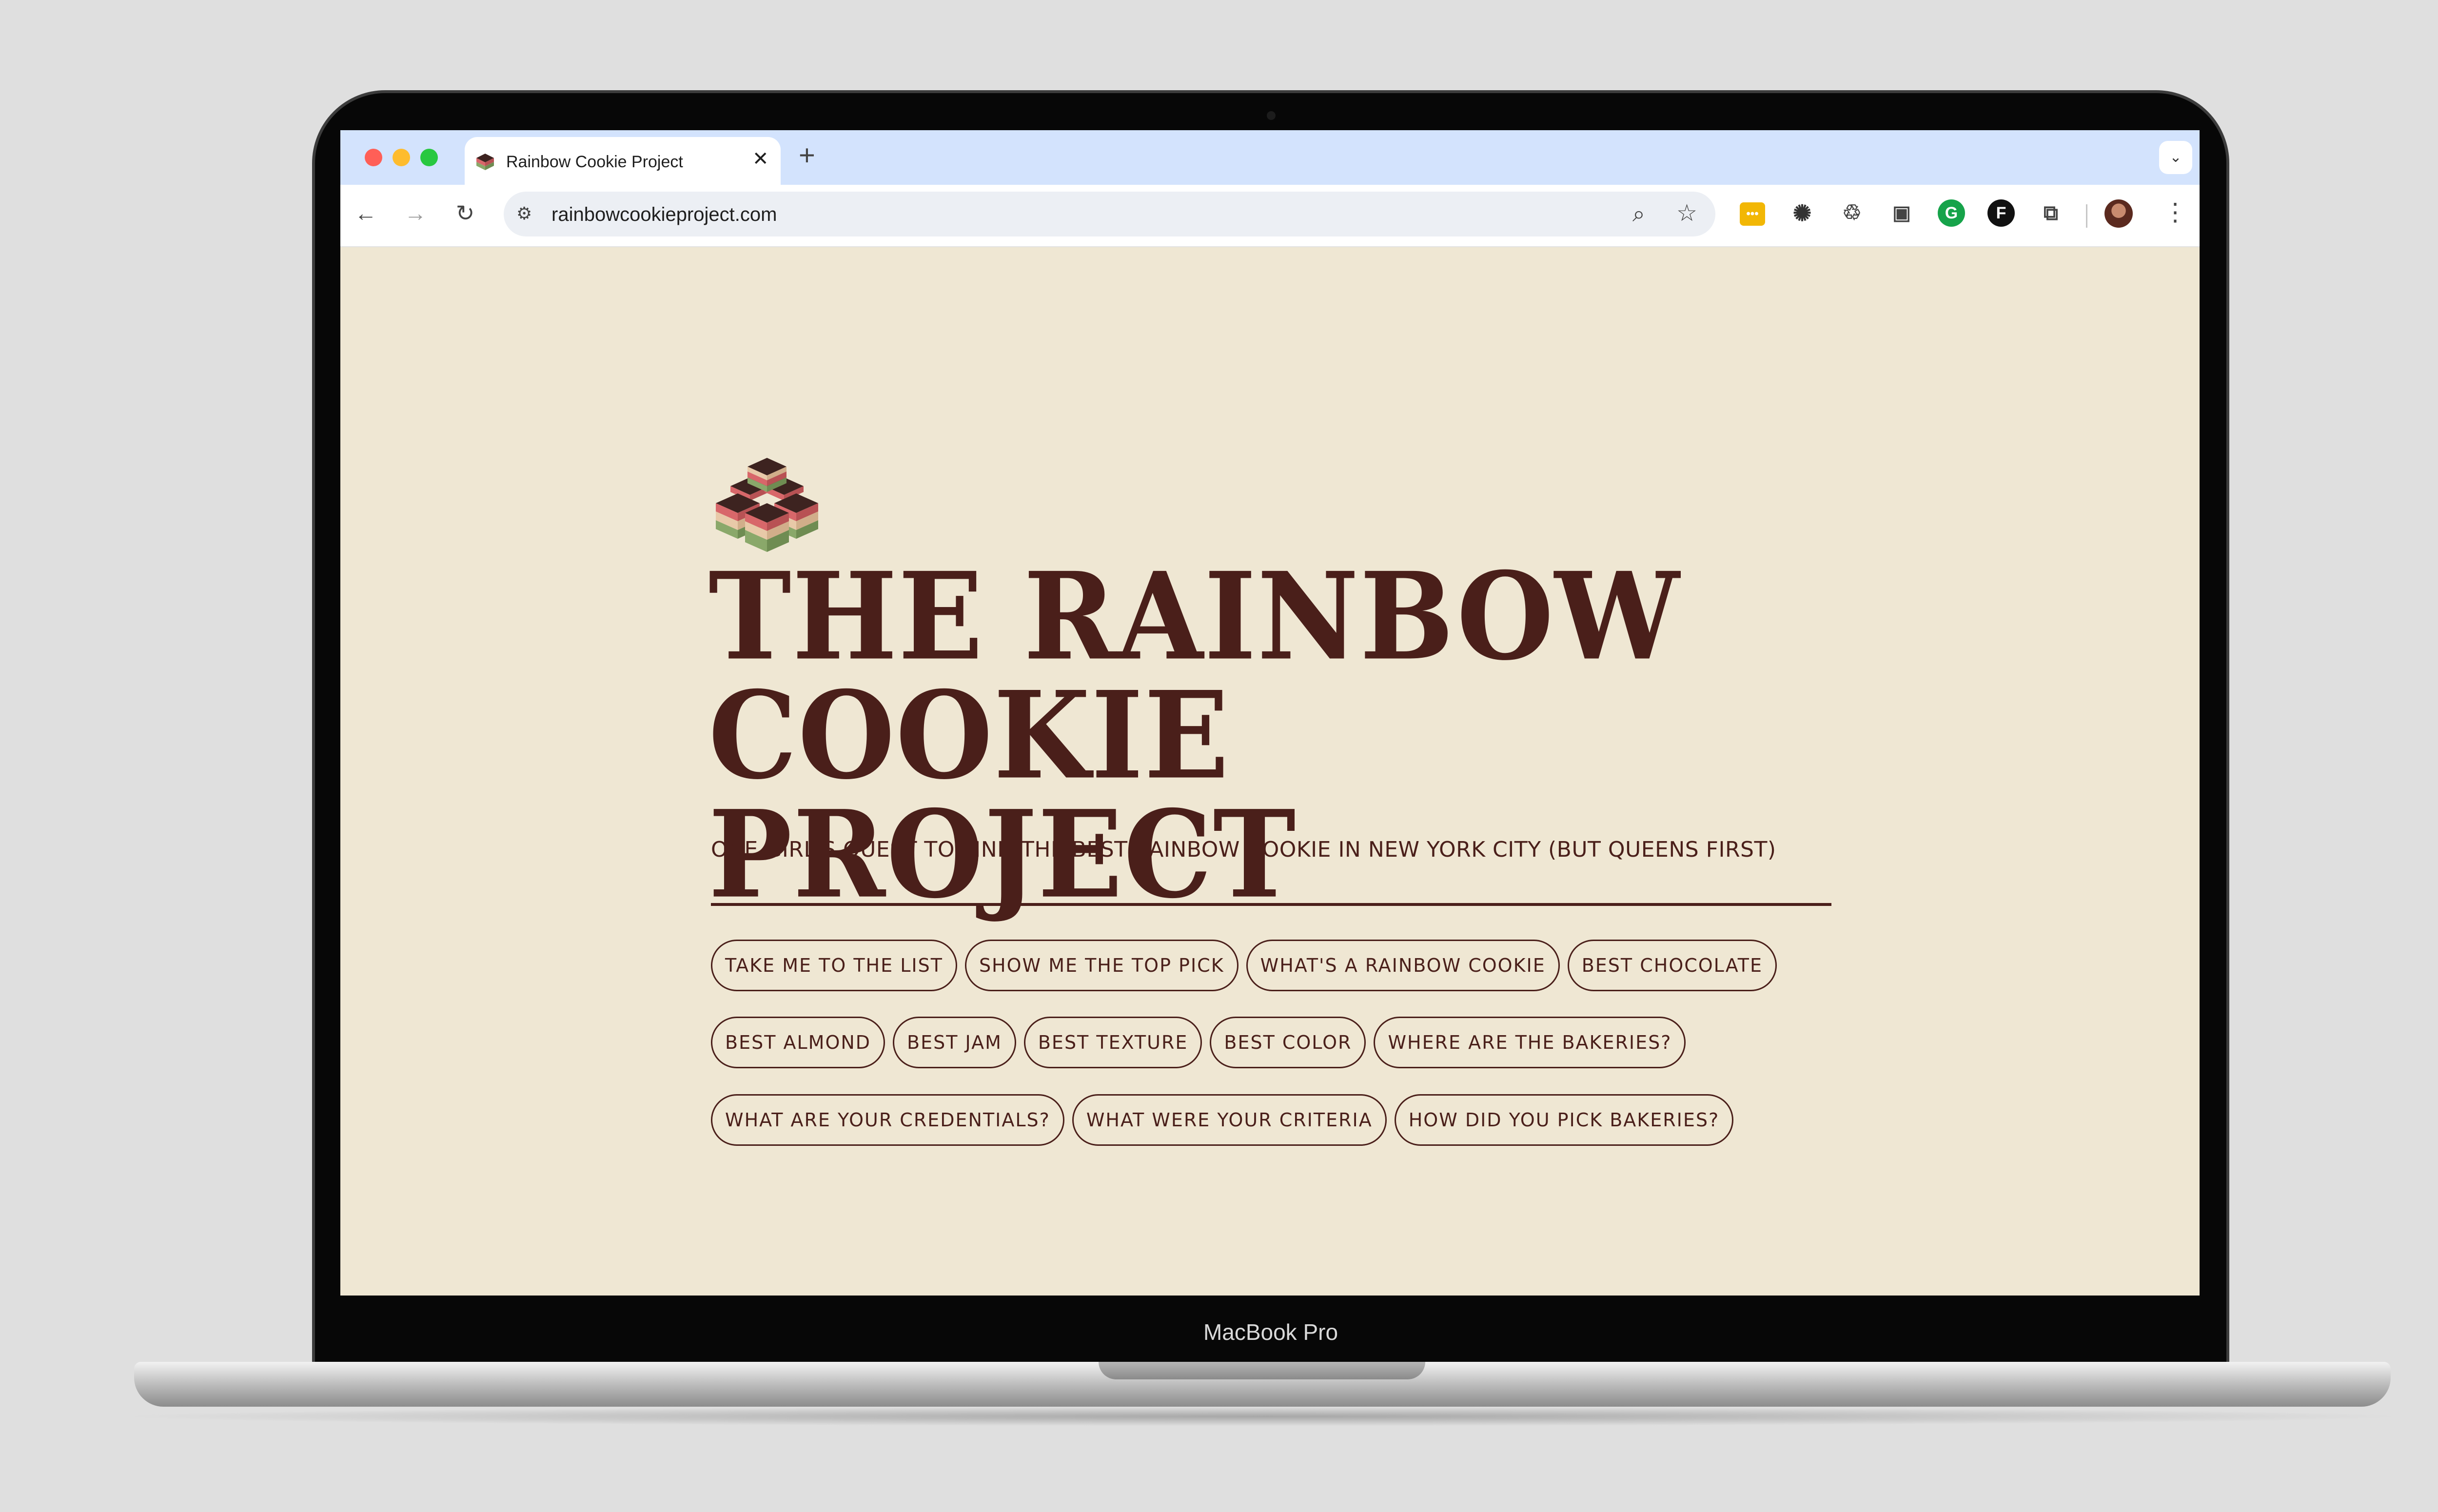 The width and height of the screenshot is (2438, 1512). What do you see at coordinates (1262, 1371) in the screenshot?
I see `laptop-base-notch` at bounding box center [1262, 1371].